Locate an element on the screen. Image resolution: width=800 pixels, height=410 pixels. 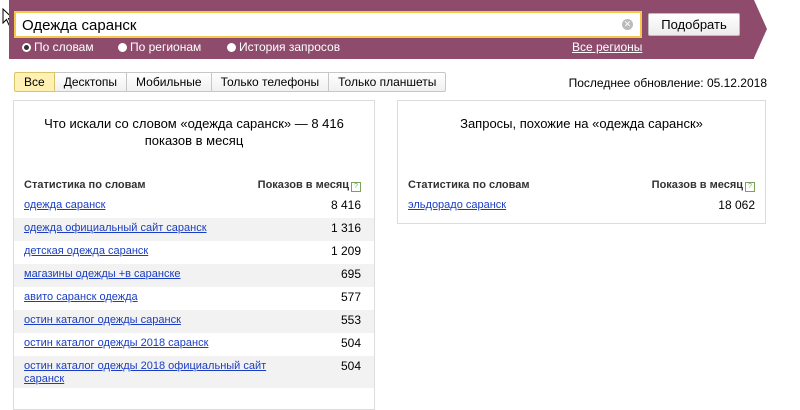
tab-desktop: Десктопы is located at coordinates (91, 82).